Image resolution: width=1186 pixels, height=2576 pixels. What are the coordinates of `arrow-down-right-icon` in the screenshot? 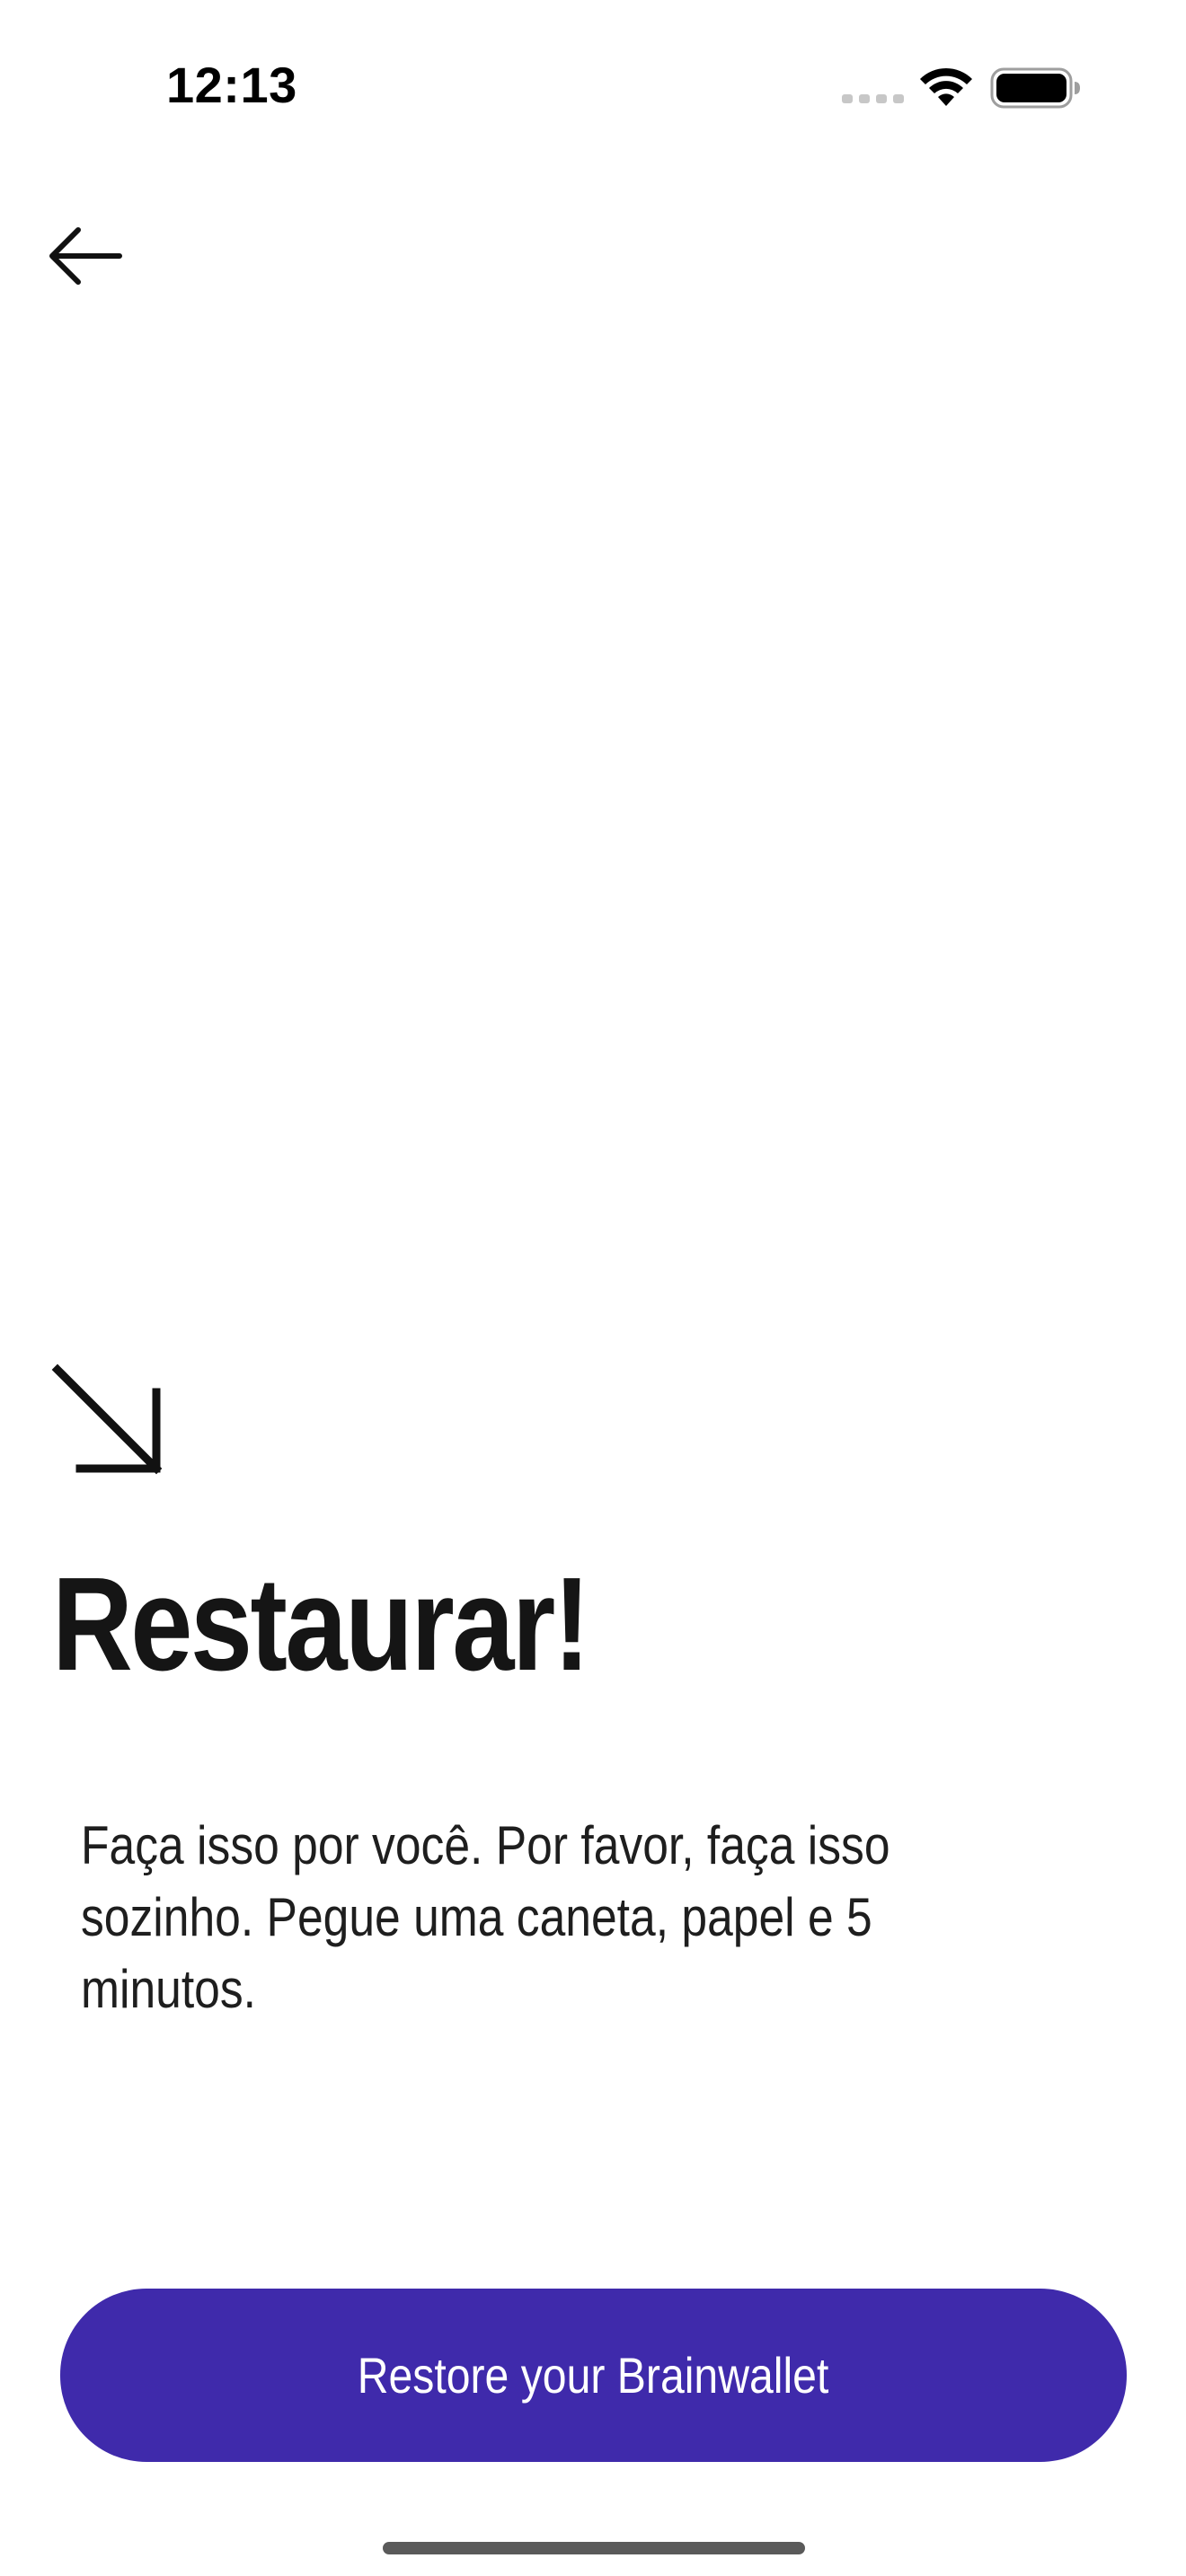 It's located at (107, 1419).